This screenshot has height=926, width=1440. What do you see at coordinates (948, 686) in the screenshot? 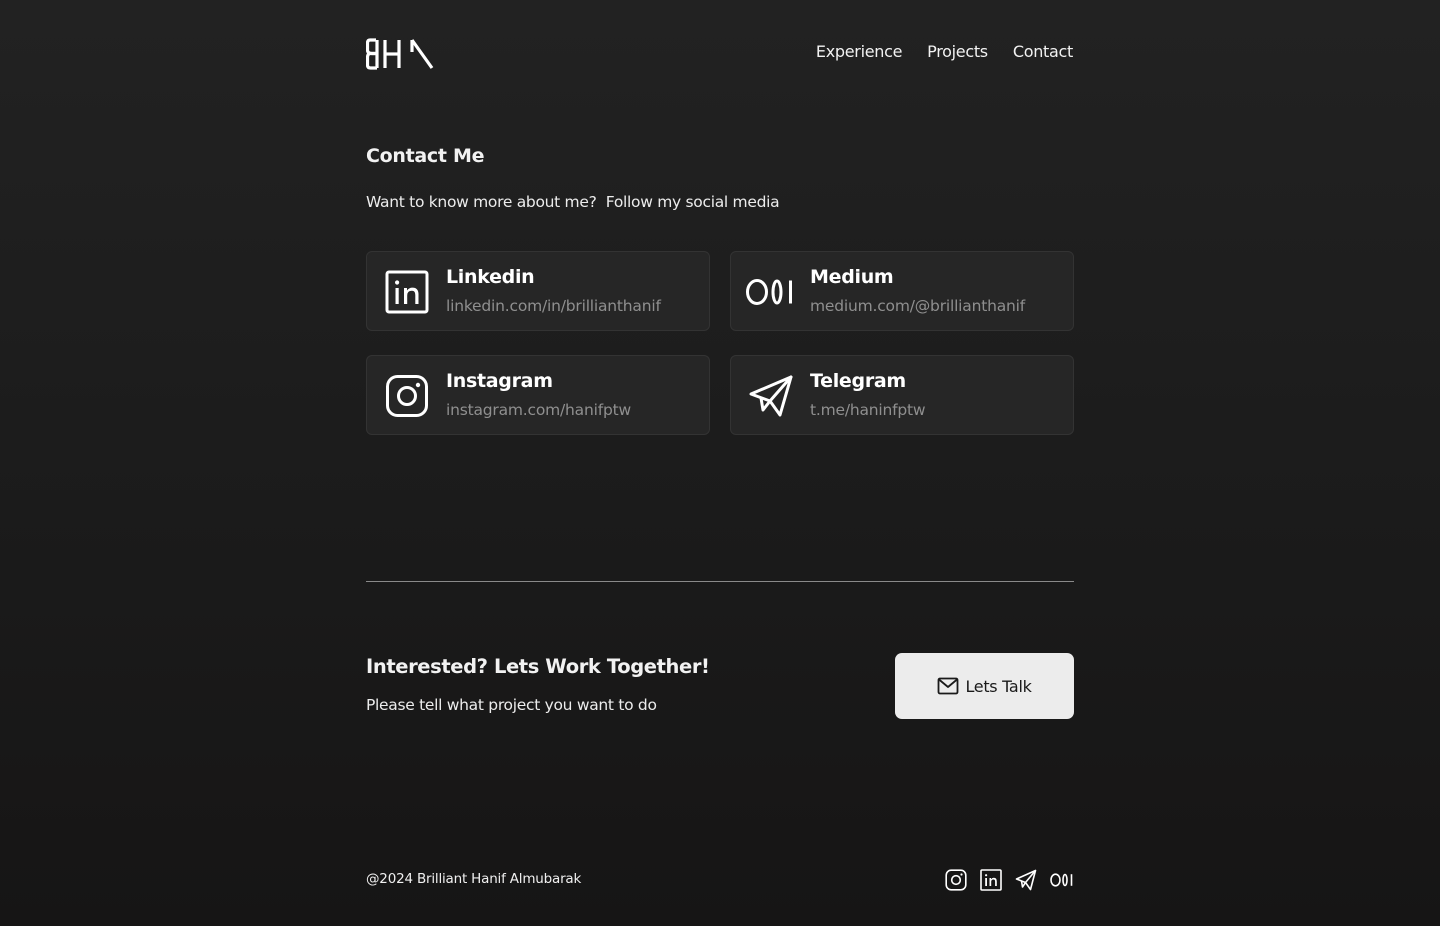
I see `mail-icon` at bounding box center [948, 686].